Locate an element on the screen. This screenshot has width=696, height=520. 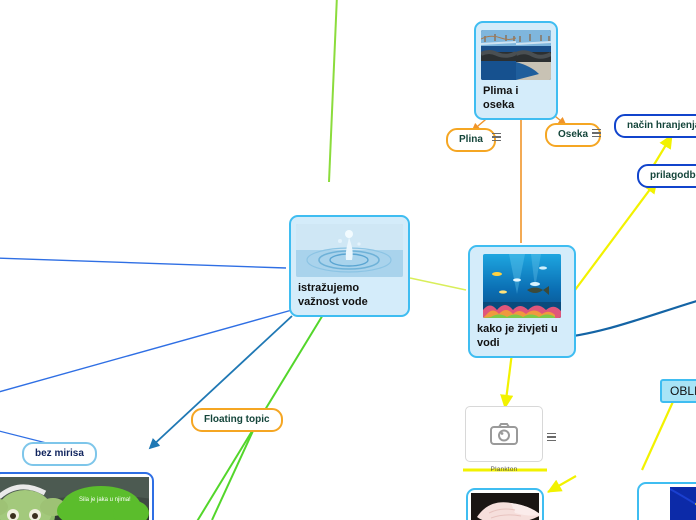
high-tide-label: Plina is located at coordinates (471, 139).